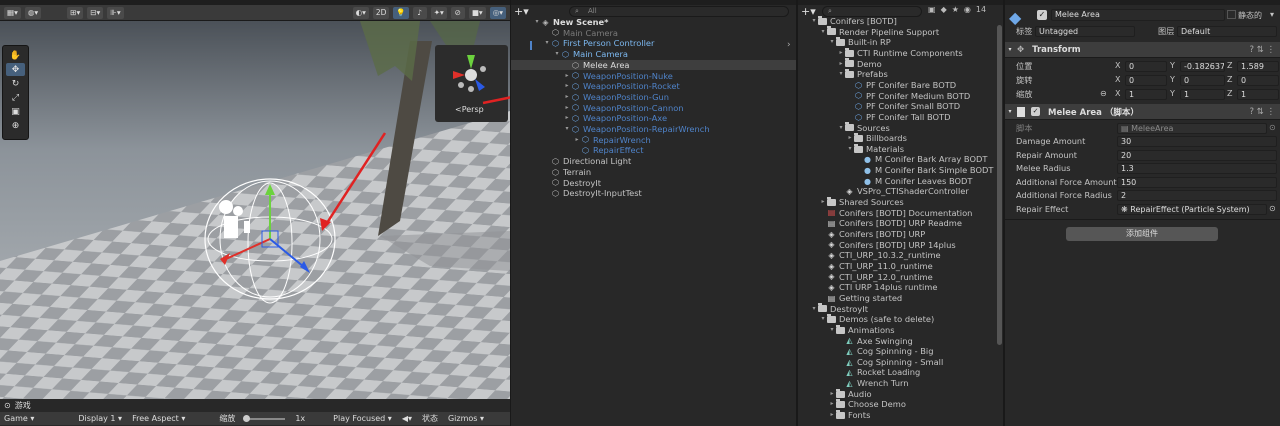 The width and height of the screenshot is (1280, 426). I want to click on melee-area-foldout-icon: ▾, so click(1010, 111).